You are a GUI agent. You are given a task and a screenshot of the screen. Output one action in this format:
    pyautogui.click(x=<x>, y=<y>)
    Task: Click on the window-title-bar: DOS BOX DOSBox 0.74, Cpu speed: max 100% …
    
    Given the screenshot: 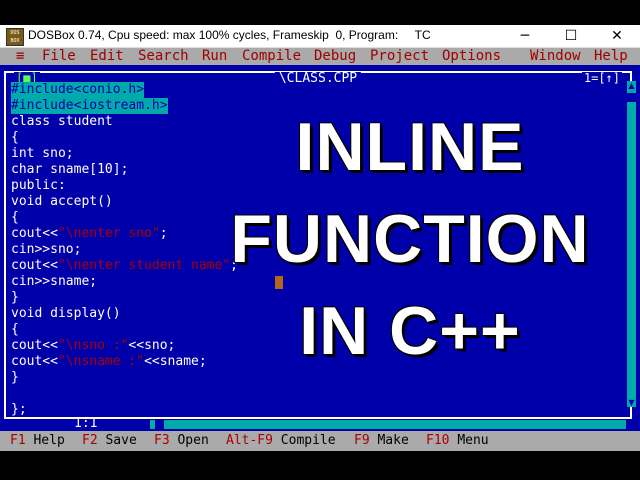 What is the action you would take?
    pyautogui.click(x=320, y=36)
    